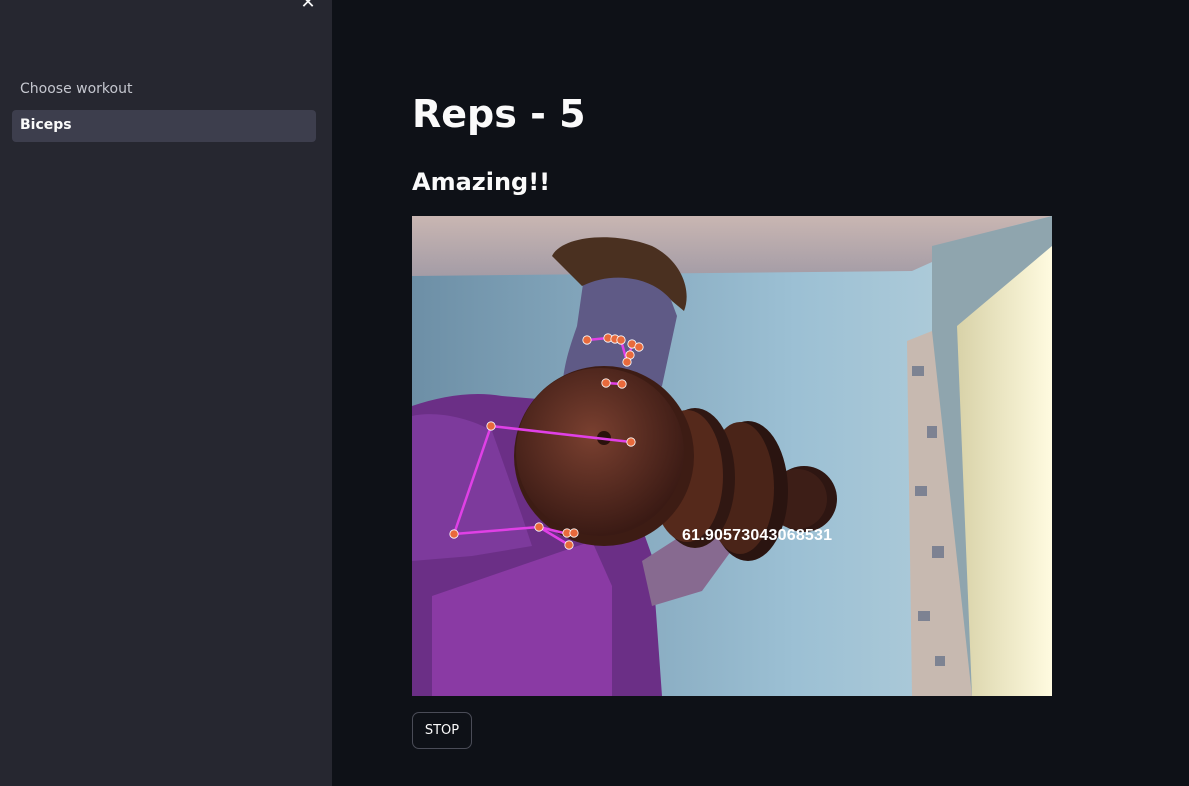 This screenshot has height=786, width=1189. Describe the element at coordinates (757, 535) in the screenshot. I see `elbow-angle-readout: 61.90573043068531` at that location.